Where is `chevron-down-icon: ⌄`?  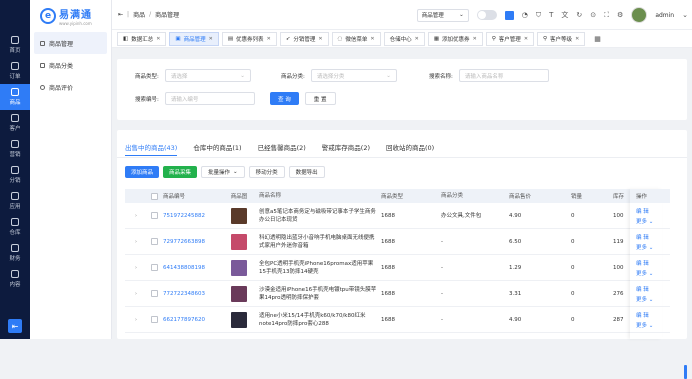 chevron-down-icon: ⌄ is located at coordinates (685, 15).